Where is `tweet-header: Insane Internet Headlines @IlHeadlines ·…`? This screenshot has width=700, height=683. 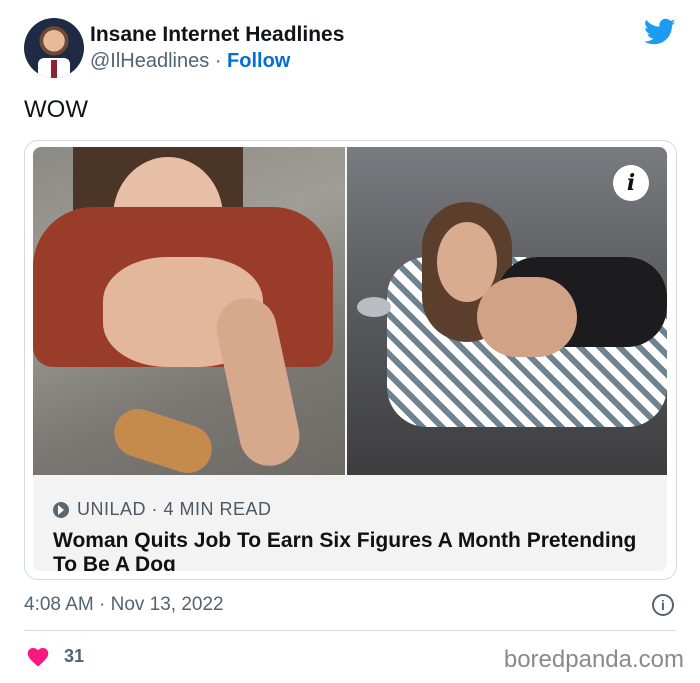
tweet-header: Insane Internet Headlines @IlHeadlines ·… is located at coordinates (350, 49).